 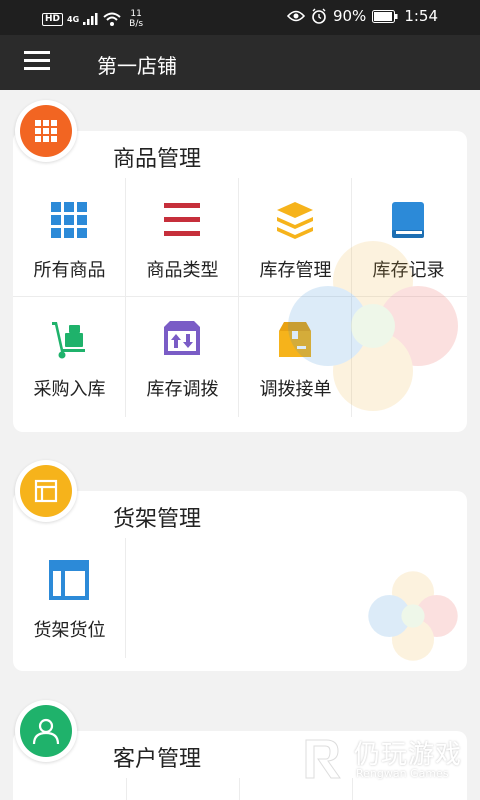 I want to click on network-type: 4G, so click(x=73, y=19).